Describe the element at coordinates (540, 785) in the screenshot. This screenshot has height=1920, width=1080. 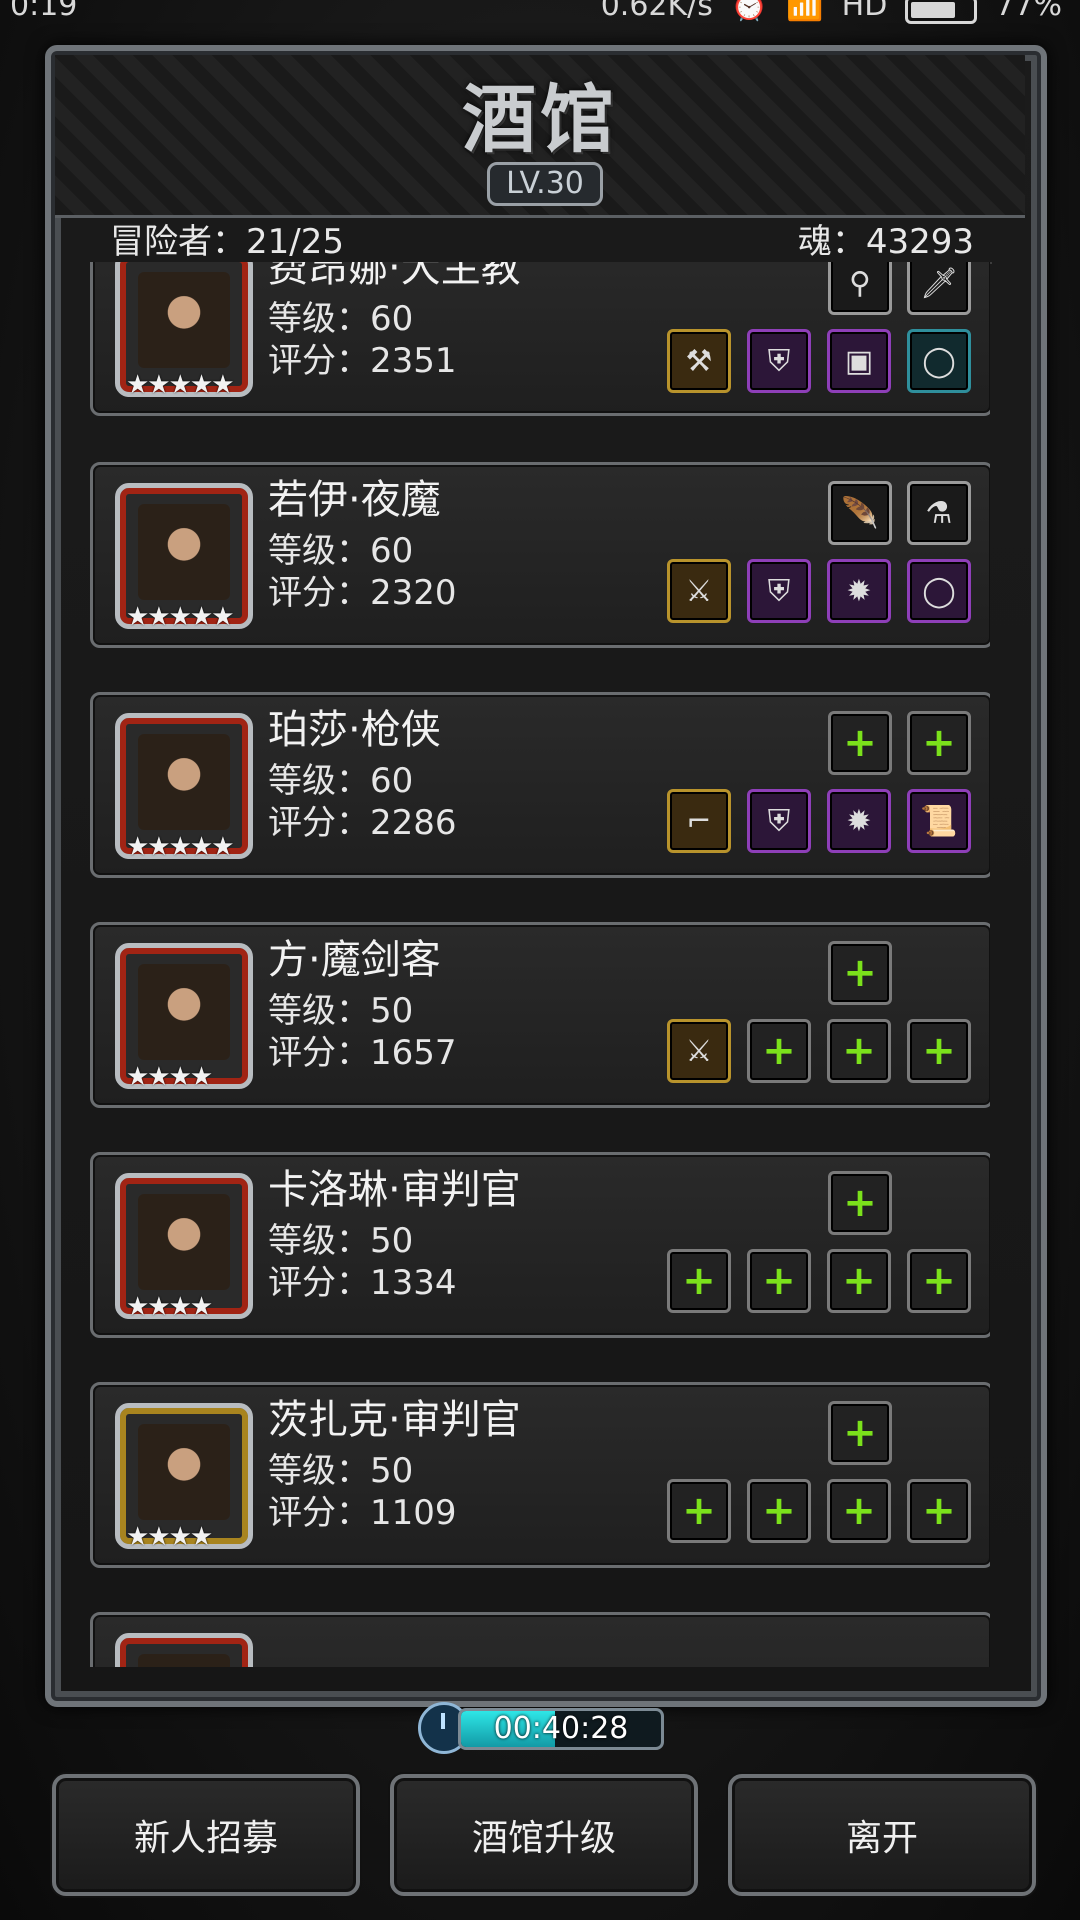
I see `adventurer-card: ★★★★★ 珀莎·枪侠 等级：60 评分：2286 + + ⌐ ⛨ ✹ 📜` at that location.